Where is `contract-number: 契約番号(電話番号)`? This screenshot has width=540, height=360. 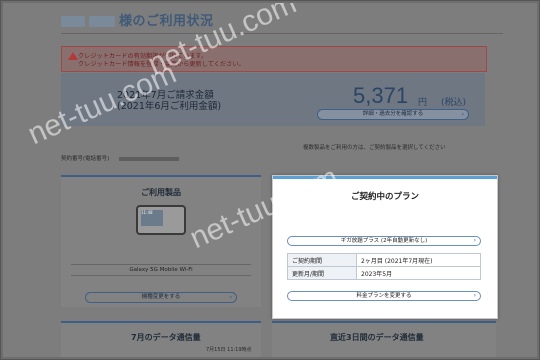 contract-number: 契約番号(電話番号) is located at coordinates (120, 158).